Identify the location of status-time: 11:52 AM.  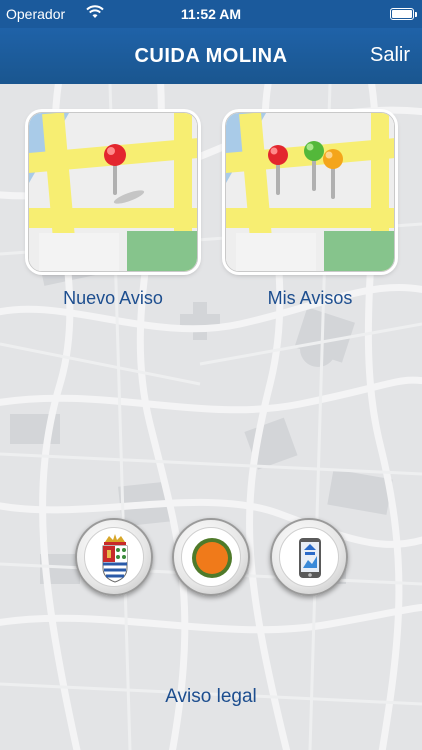
(211, 14).